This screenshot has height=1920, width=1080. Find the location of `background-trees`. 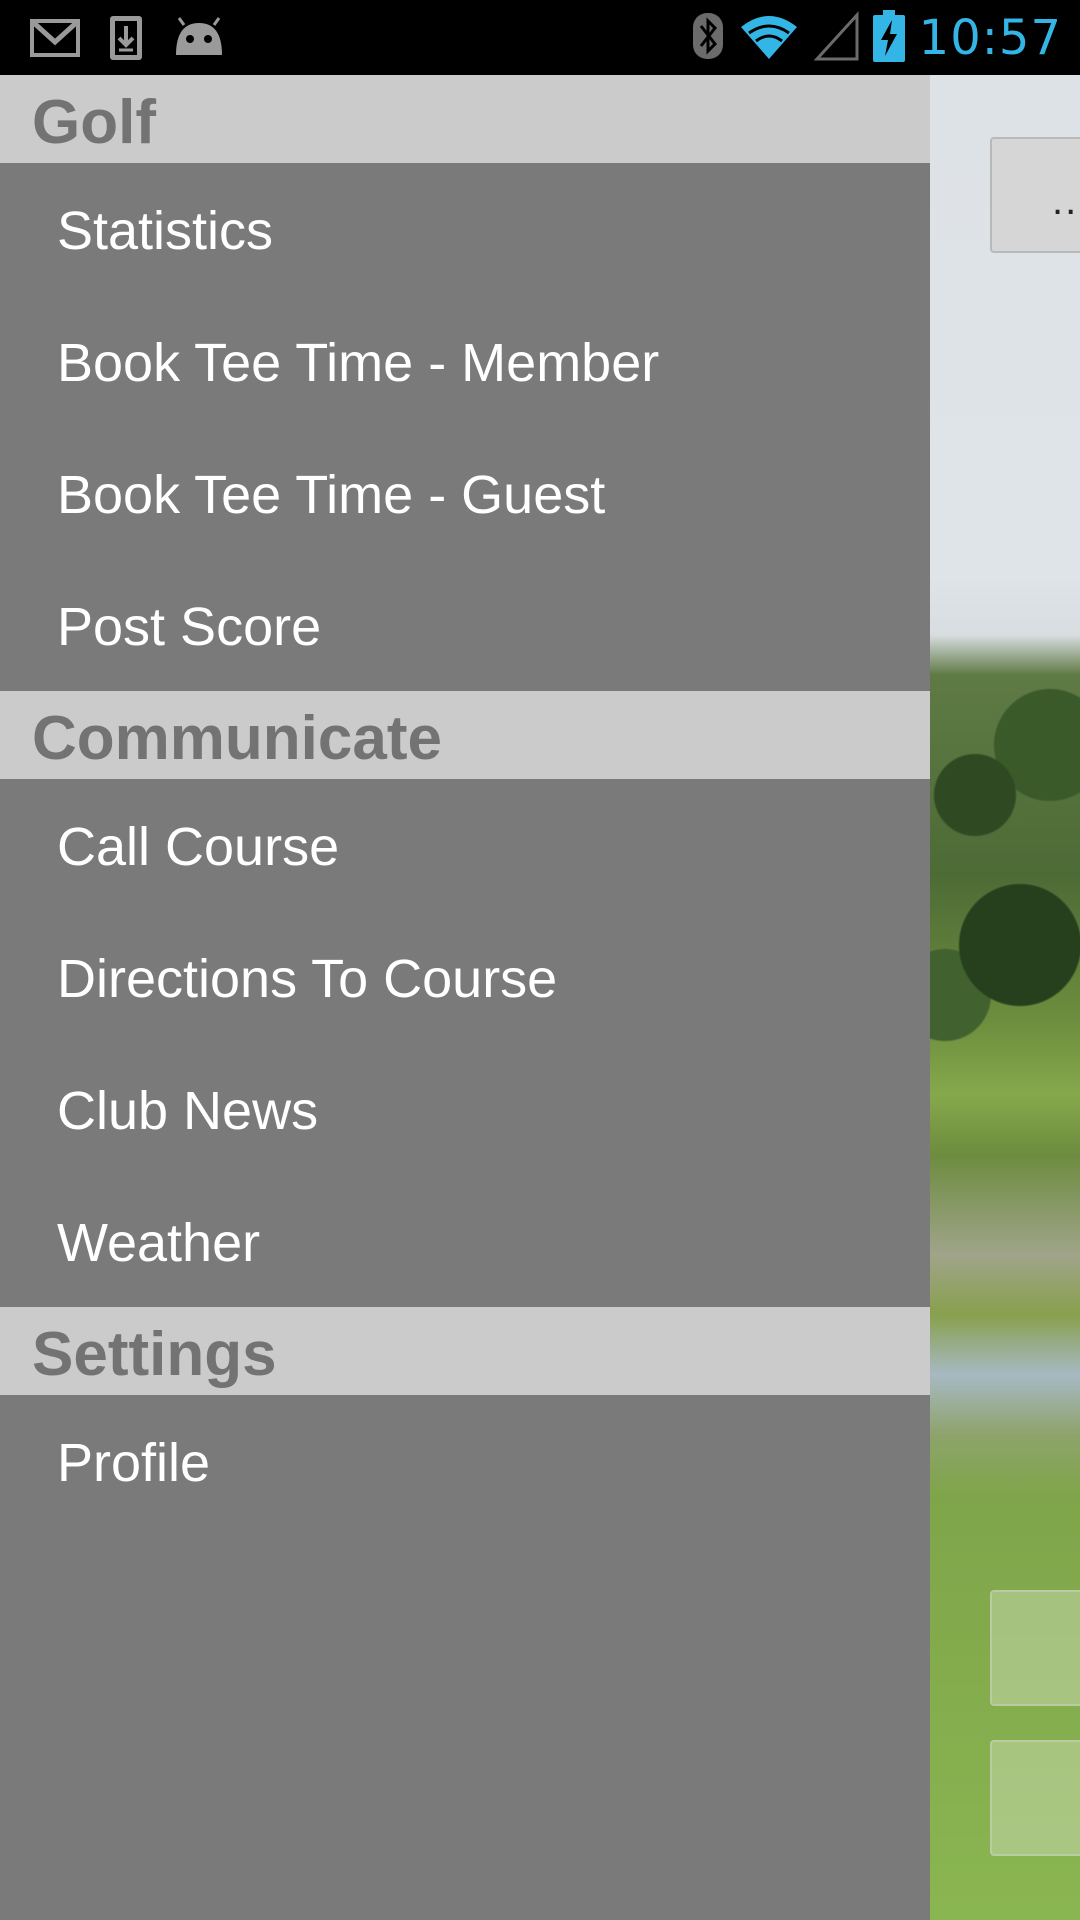

background-trees is located at coordinates (1005, 845).